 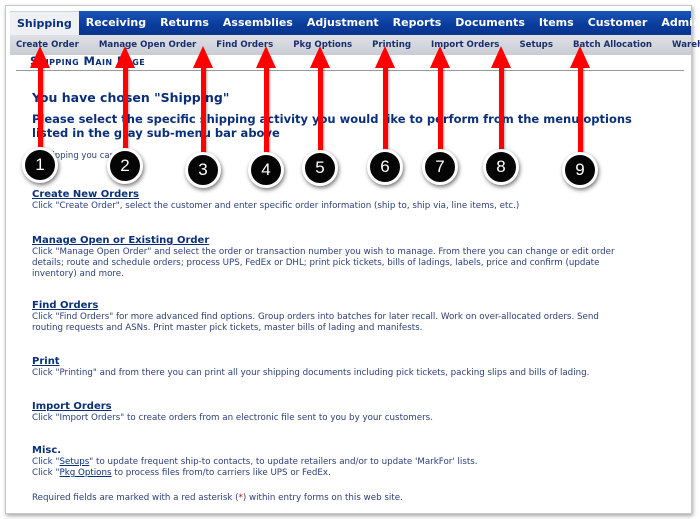 What do you see at coordinates (683, 45) in the screenshot?
I see `submenu-warehouse-pack: Warehouse Pack` at bounding box center [683, 45].